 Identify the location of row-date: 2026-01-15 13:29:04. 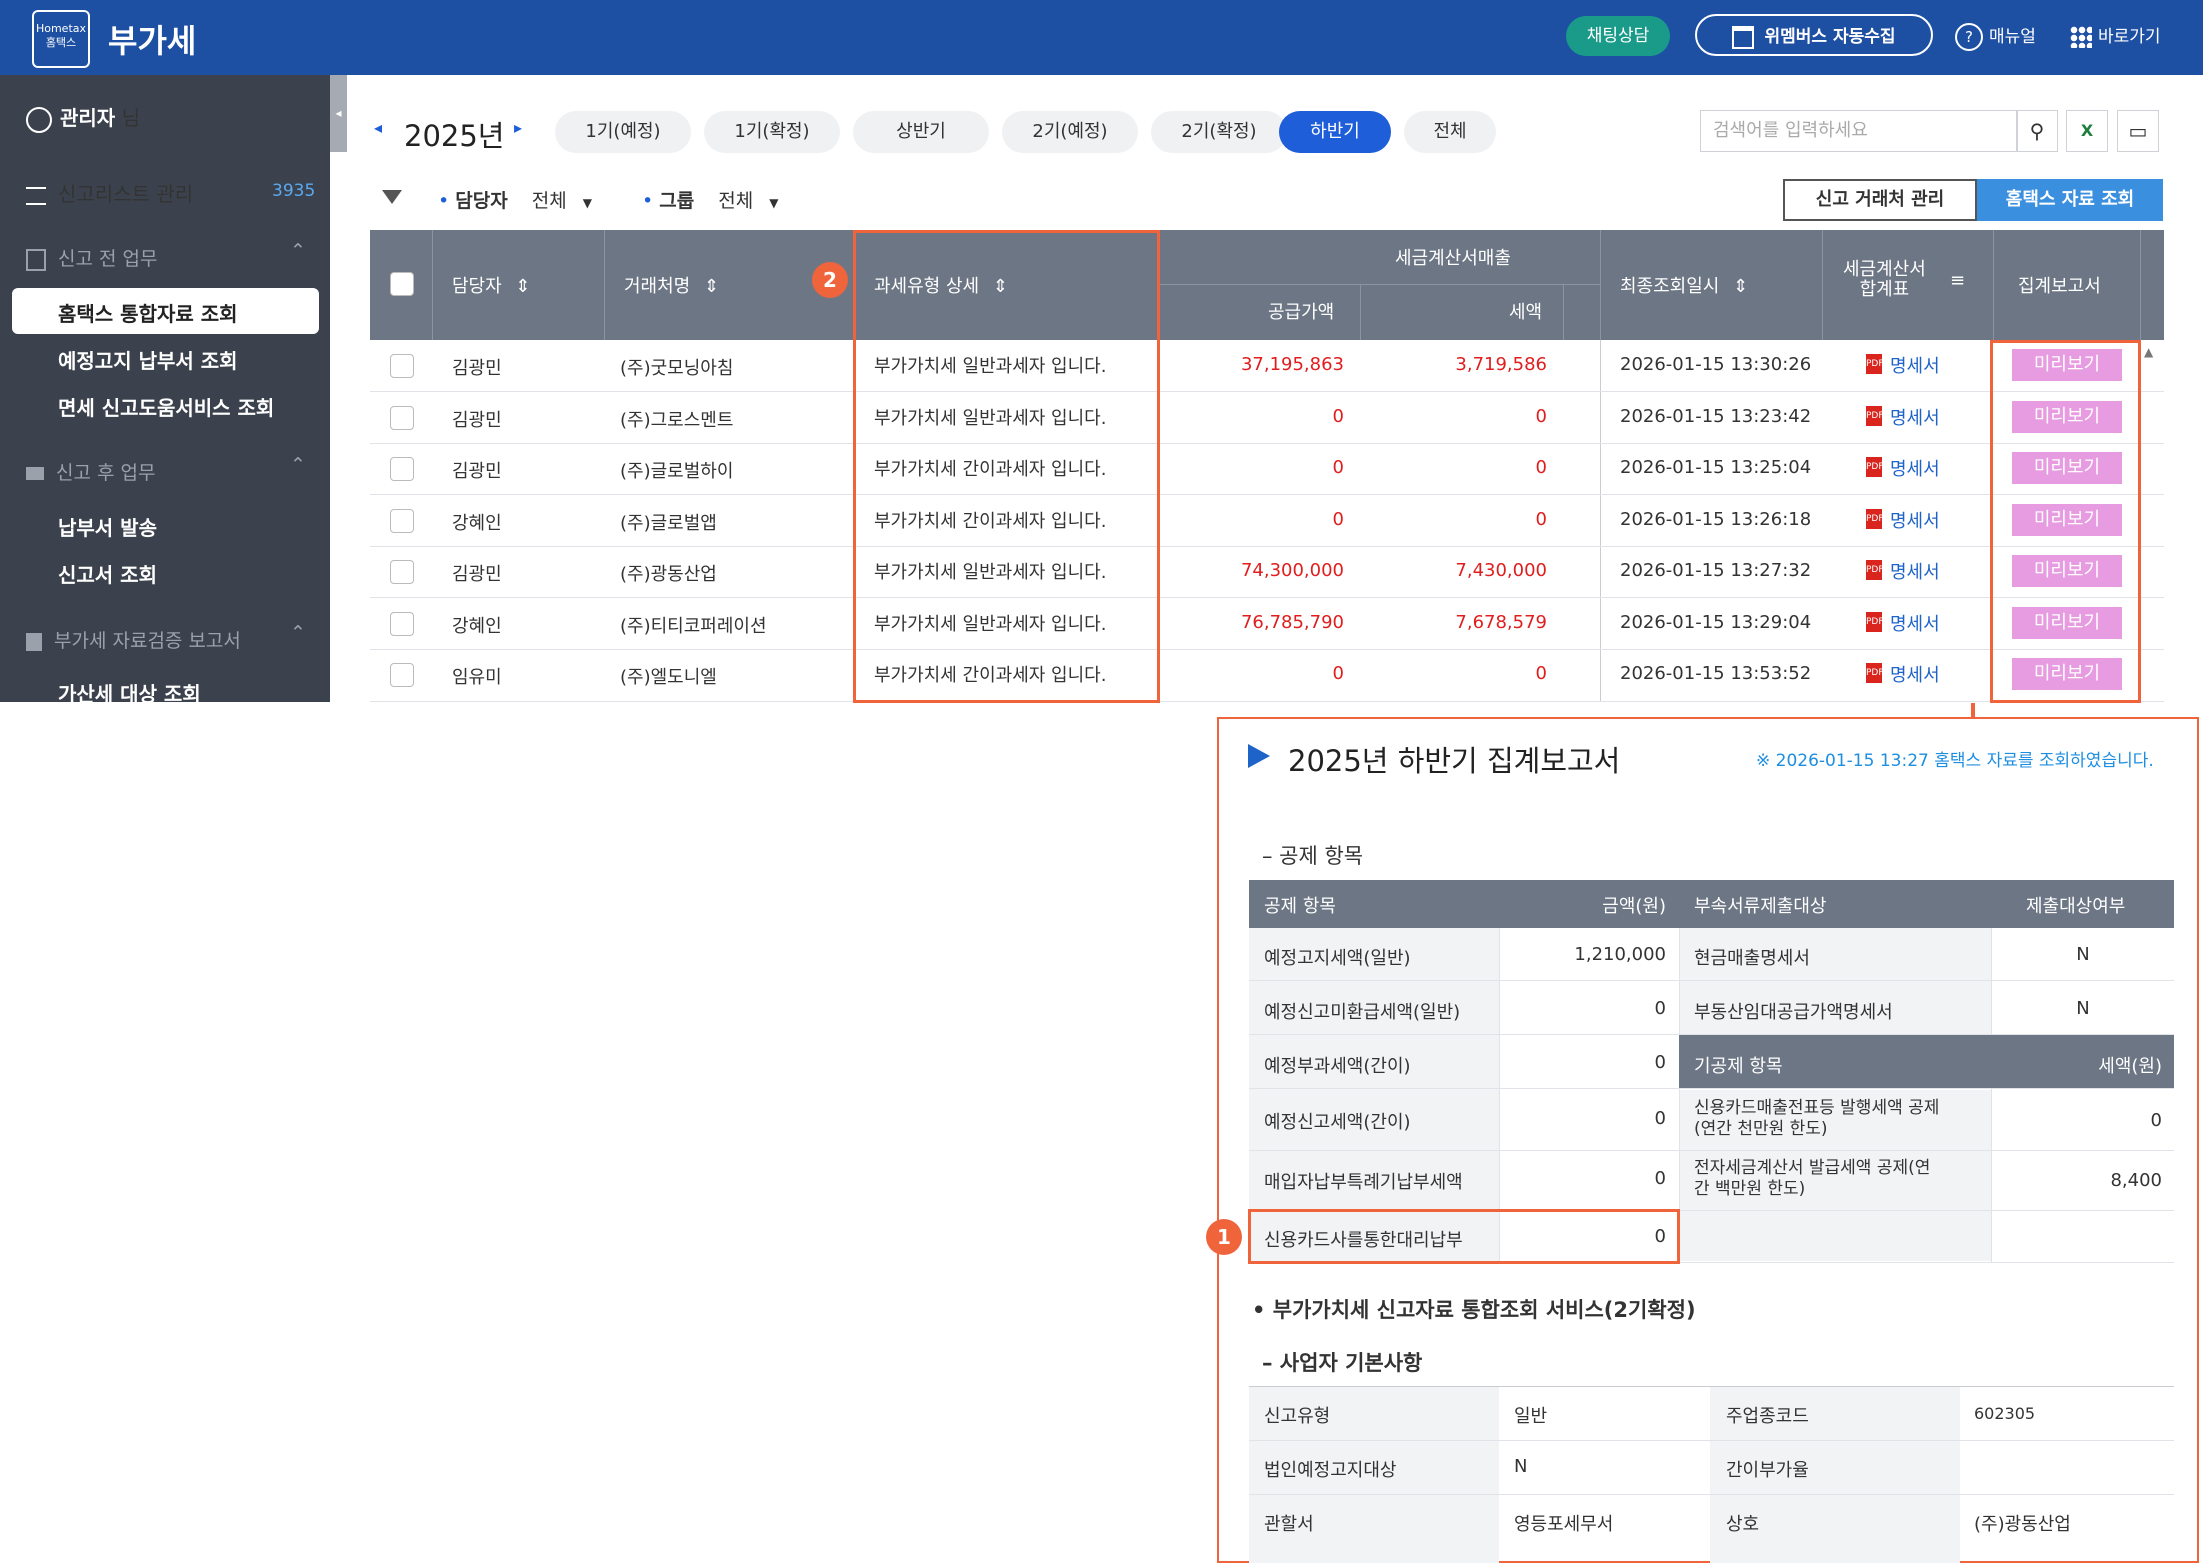
(1716, 622).